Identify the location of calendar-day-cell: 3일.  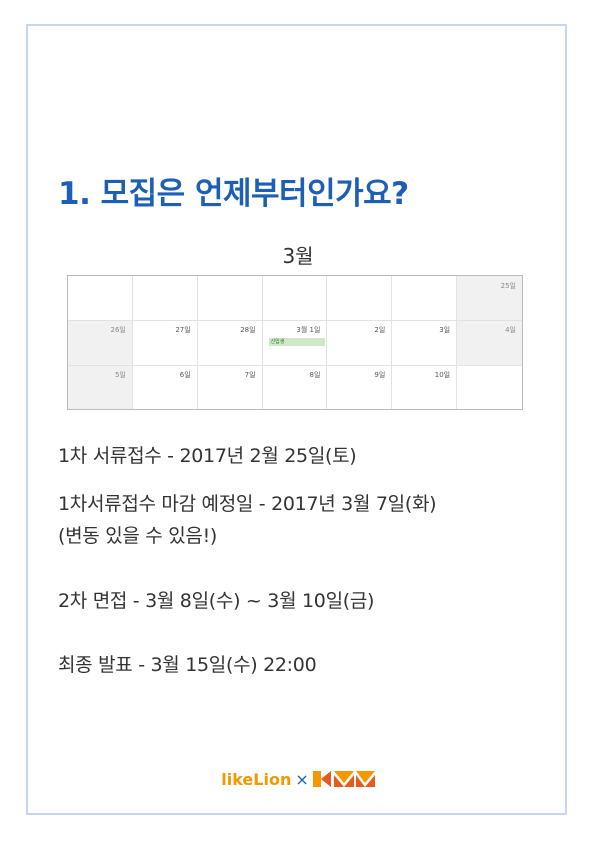
(425, 342).